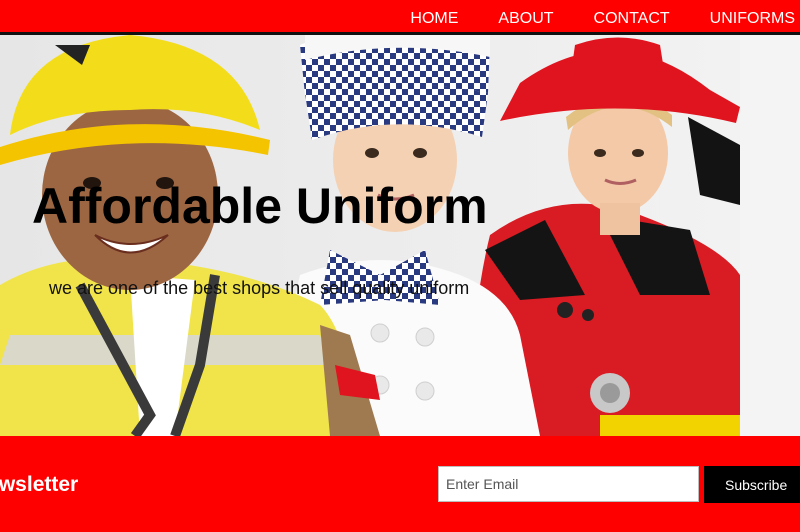 The width and height of the screenshot is (800, 532). What do you see at coordinates (260, 206) in the screenshot?
I see `hero-title: Affordable Uniform` at bounding box center [260, 206].